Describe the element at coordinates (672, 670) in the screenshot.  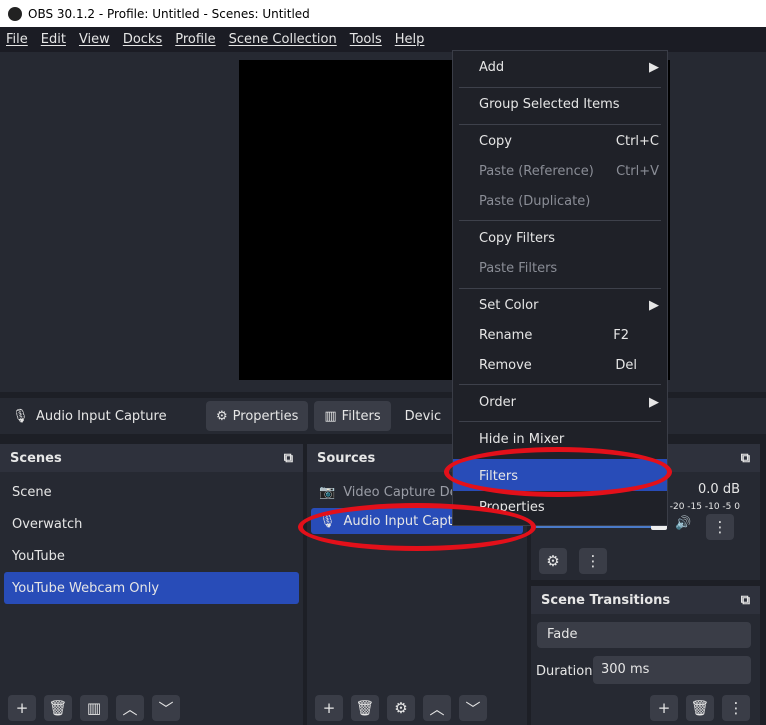
I see `duration-input: 300 ms` at that location.